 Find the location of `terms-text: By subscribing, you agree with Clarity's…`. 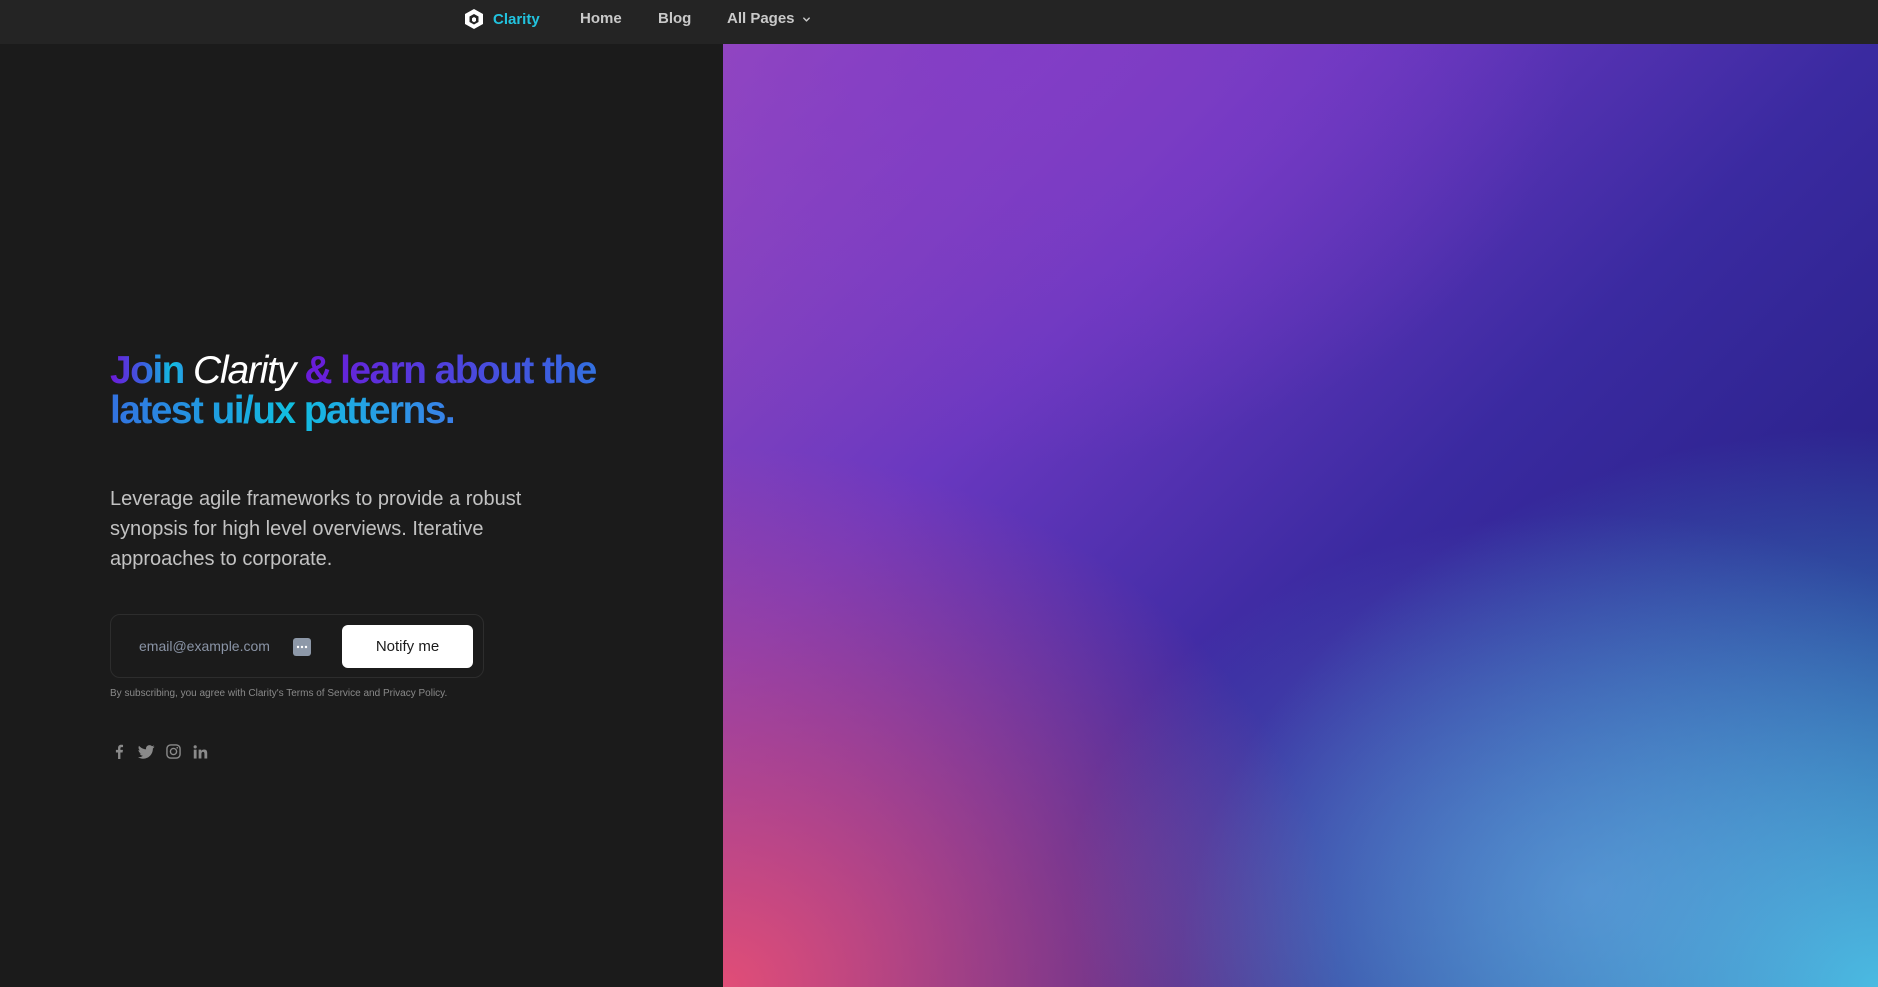

terms-text: By subscribing, you agree with Clarity's… is located at coordinates (279, 693).